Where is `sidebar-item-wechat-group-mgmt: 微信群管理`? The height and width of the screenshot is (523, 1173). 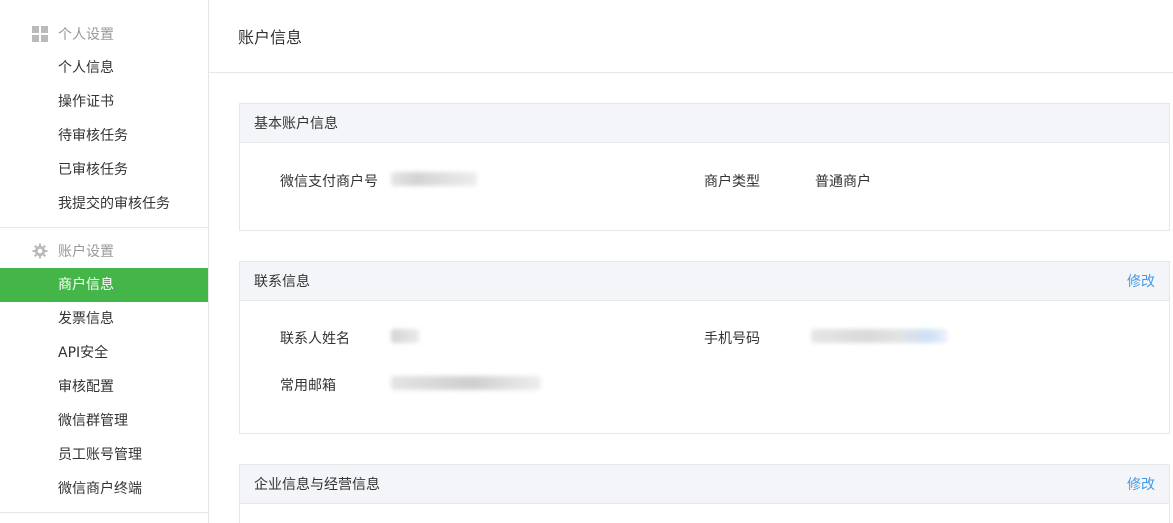
sidebar-item-wechat-group-mgmt: 微信群管理 is located at coordinates (104, 421).